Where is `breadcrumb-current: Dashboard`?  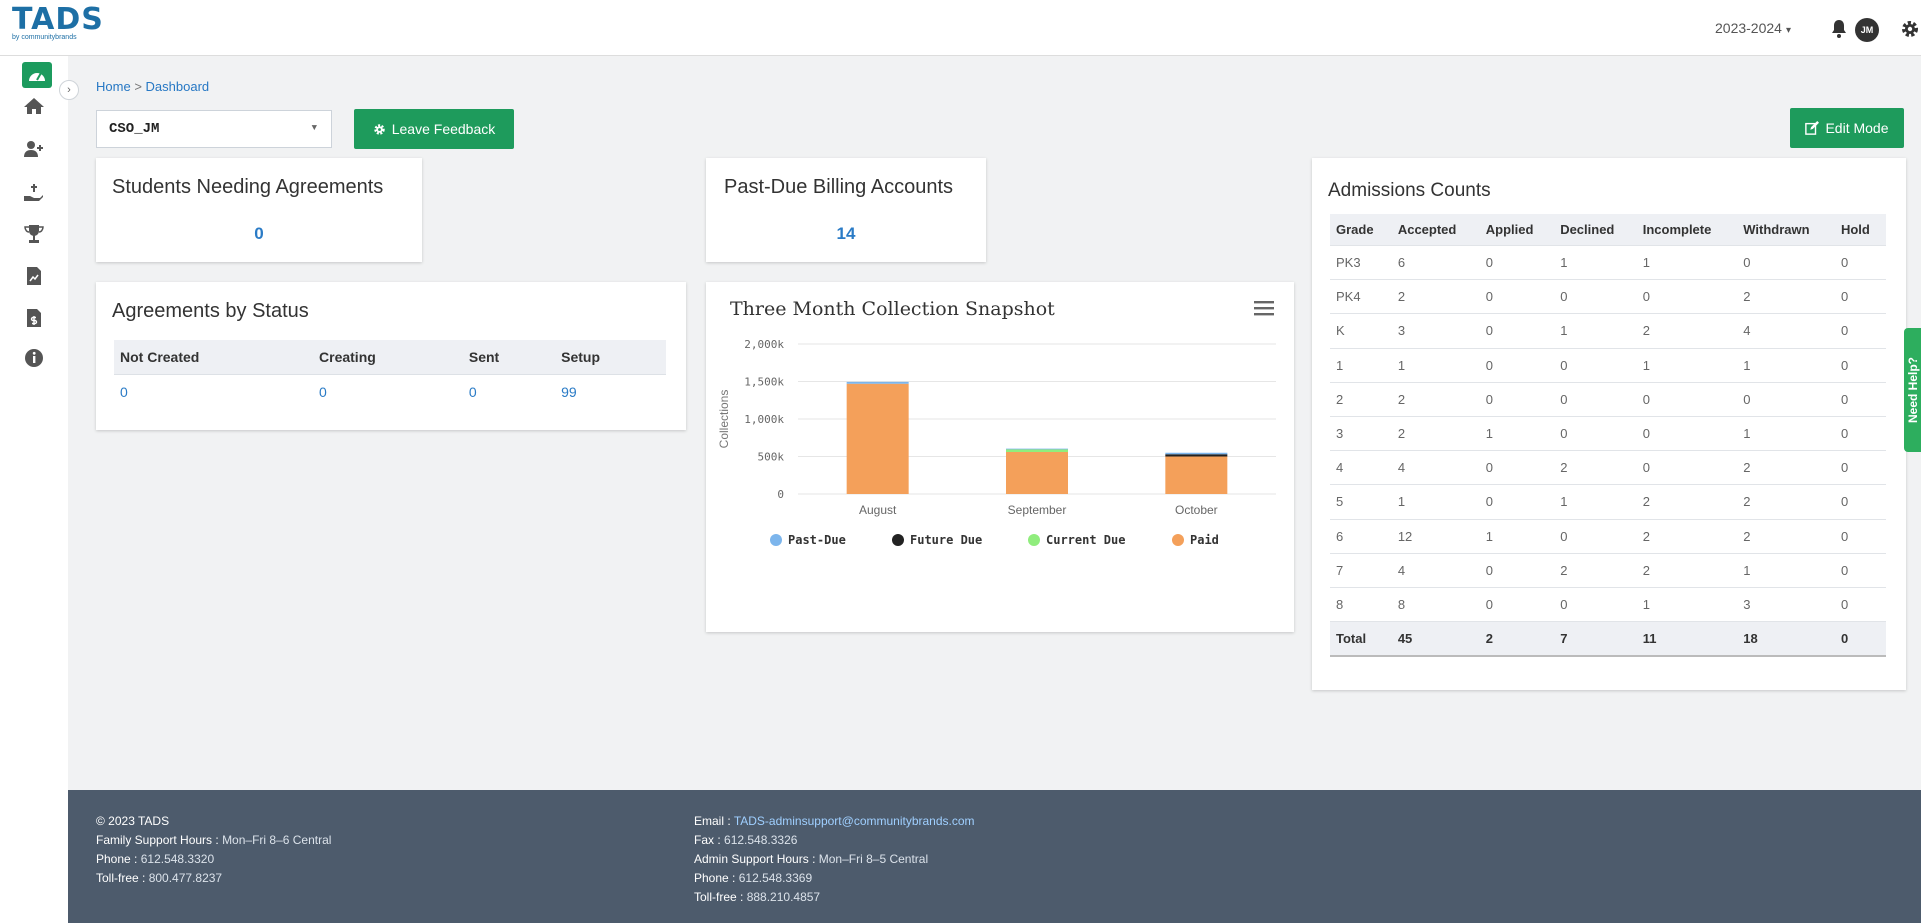
breadcrumb-current: Dashboard is located at coordinates (178, 86).